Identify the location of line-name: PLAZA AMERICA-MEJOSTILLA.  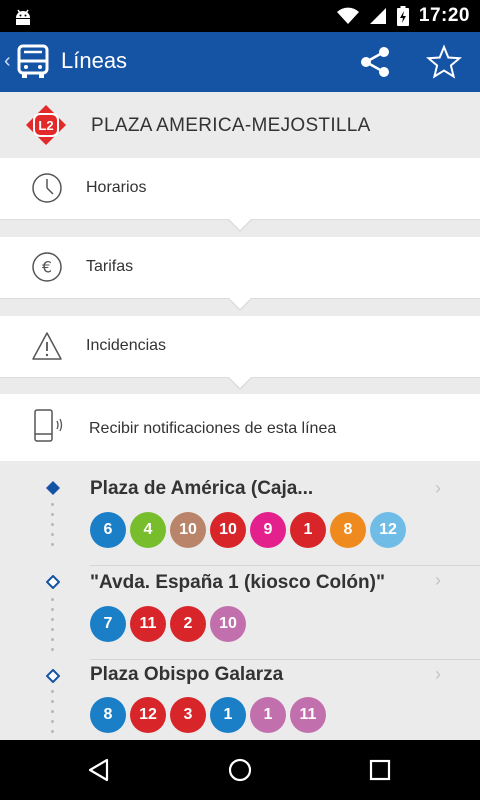
(231, 125).